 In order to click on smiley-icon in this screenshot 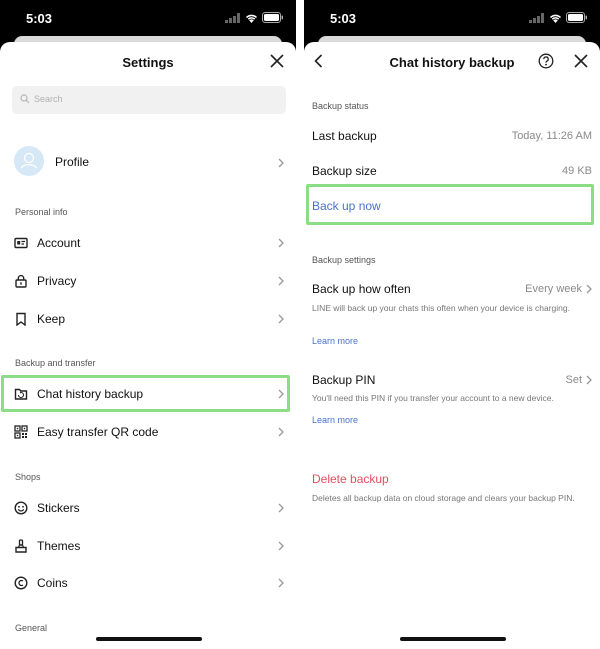, I will do `click(21, 508)`.